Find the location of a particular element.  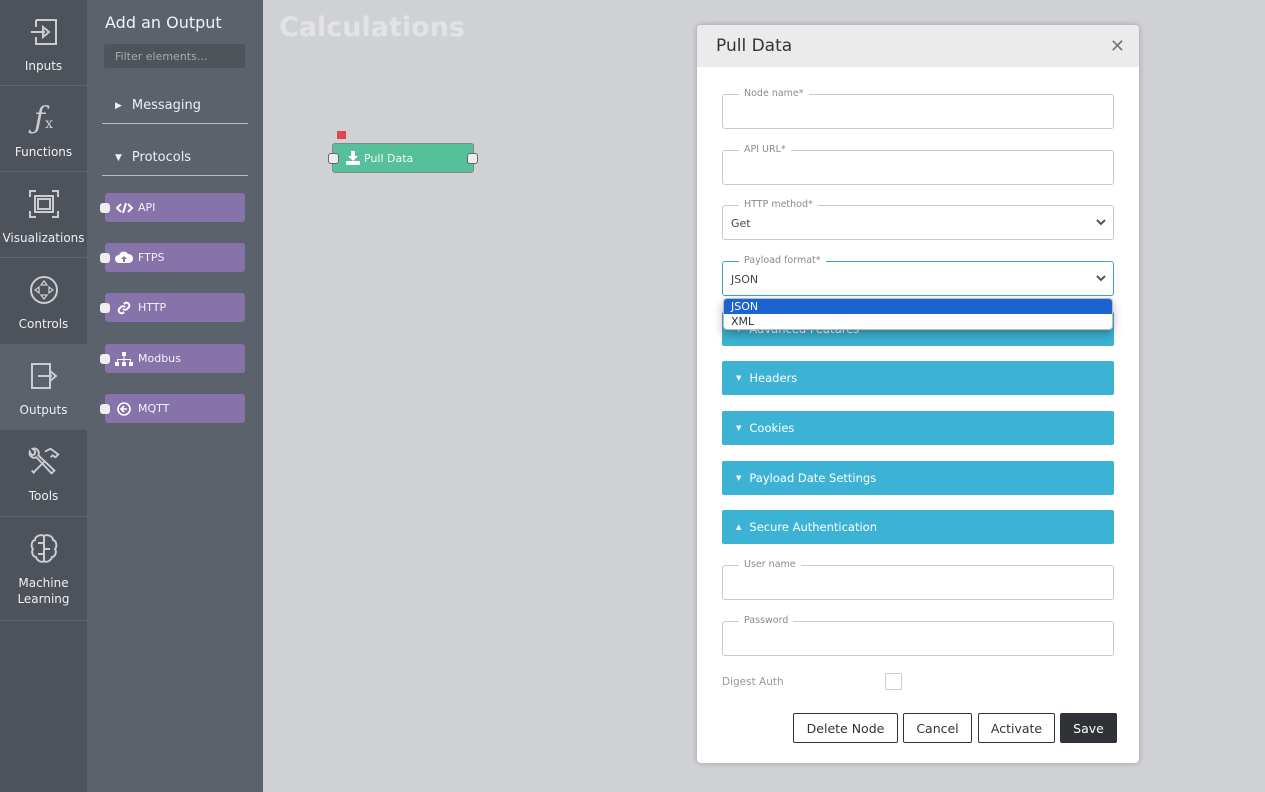

rail-label: Controls is located at coordinates (43, 324).